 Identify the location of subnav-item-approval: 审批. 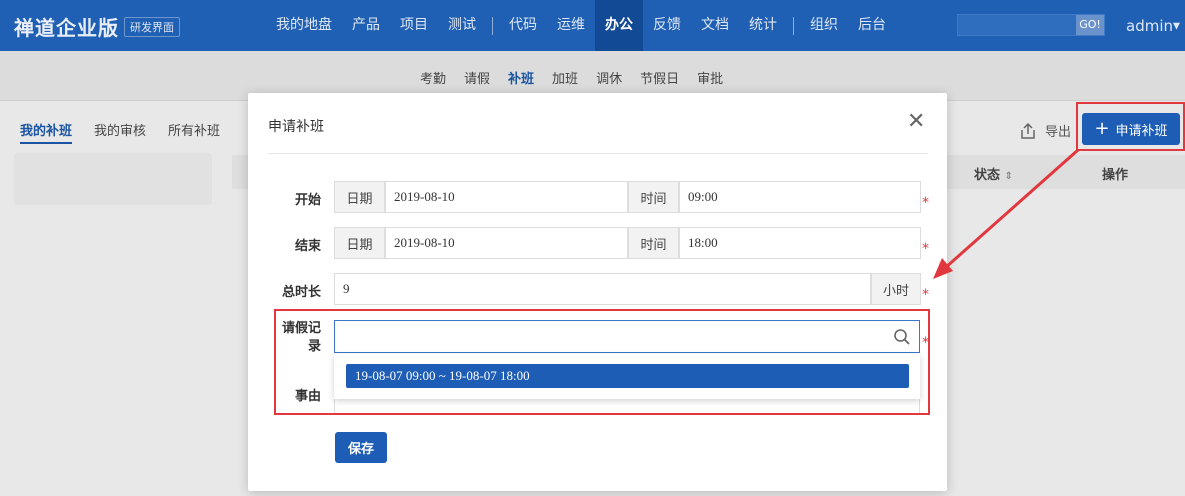
(710, 77).